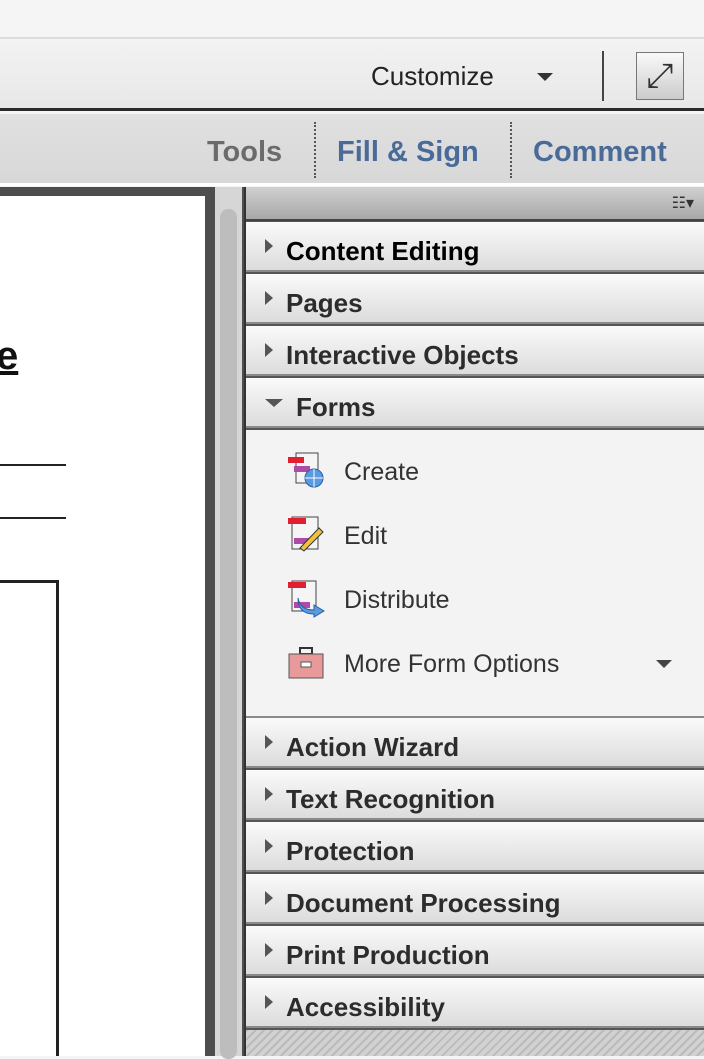 The image size is (704, 1059). Describe the element at coordinates (306, 599) in the screenshot. I see `distribute-form-icon` at that location.